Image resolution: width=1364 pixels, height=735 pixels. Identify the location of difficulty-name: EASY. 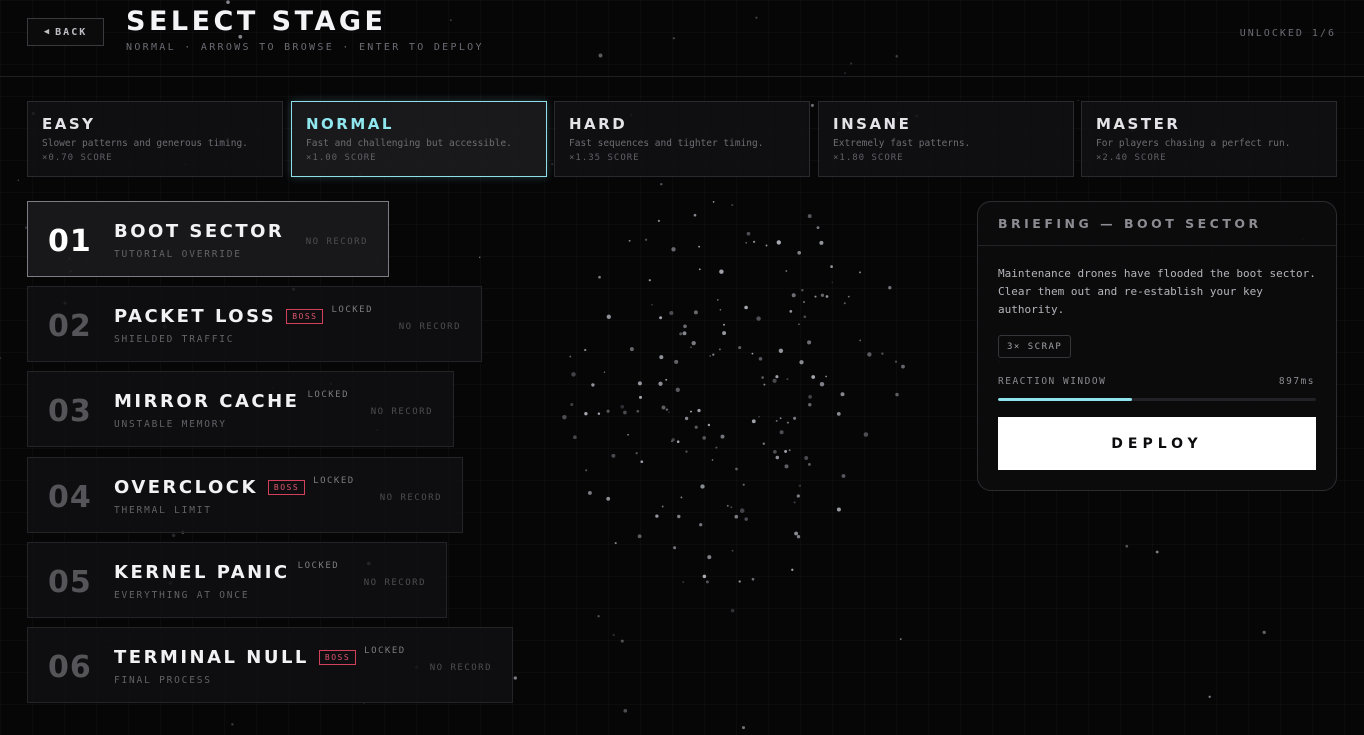
(69, 124).